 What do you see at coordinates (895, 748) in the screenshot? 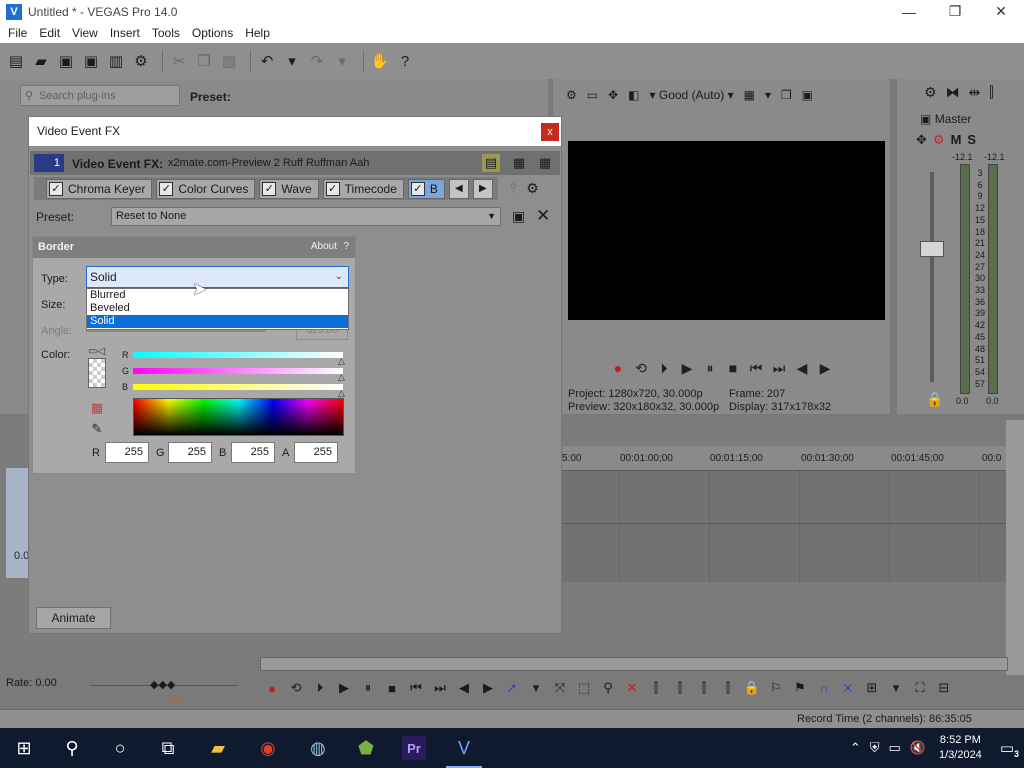
I see `network-icon: ▭` at bounding box center [895, 748].